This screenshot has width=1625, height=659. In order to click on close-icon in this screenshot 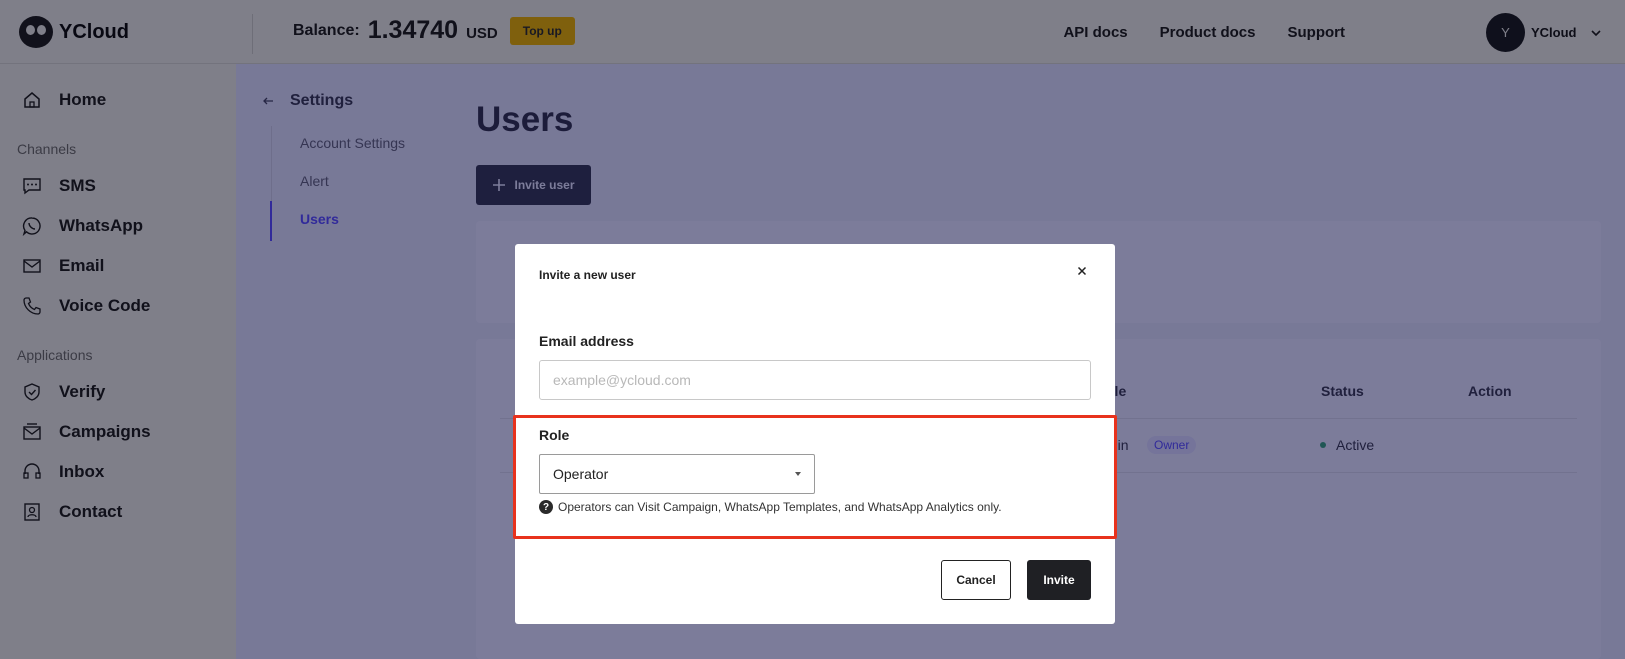, I will do `click(1082, 271)`.